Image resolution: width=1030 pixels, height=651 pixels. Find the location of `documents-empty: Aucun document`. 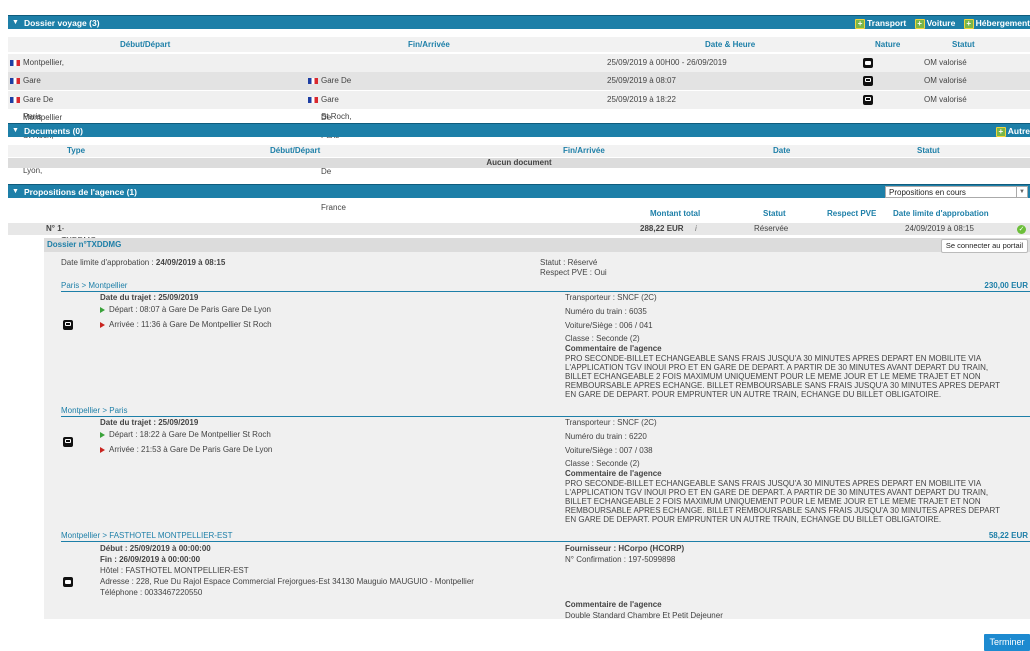

documents-empty: Aucun document is located at coordinates (519, 163).